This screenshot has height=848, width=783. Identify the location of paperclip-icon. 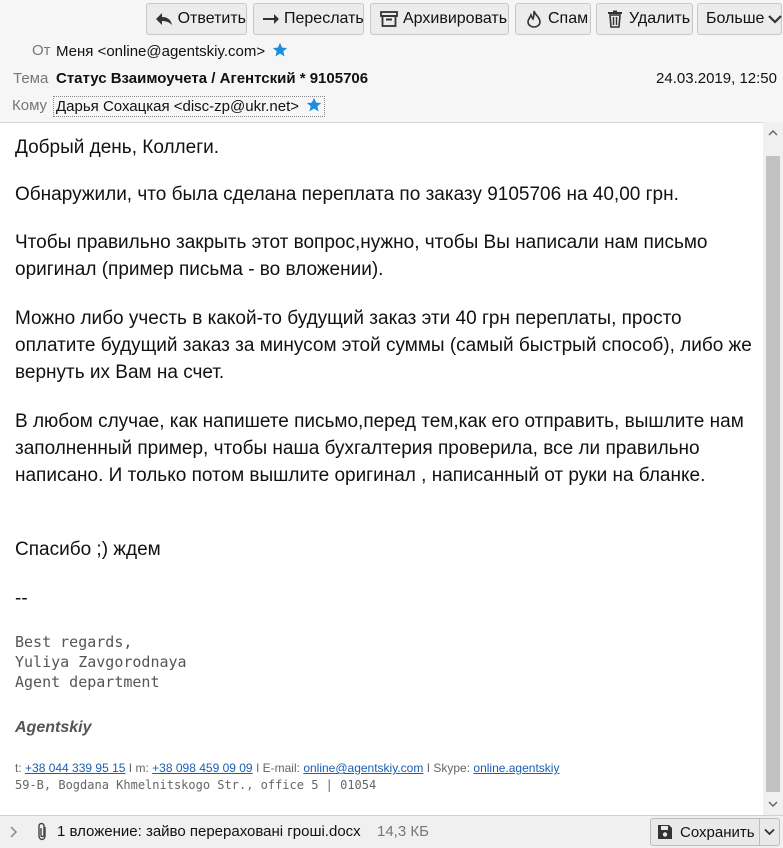
(42, 834).